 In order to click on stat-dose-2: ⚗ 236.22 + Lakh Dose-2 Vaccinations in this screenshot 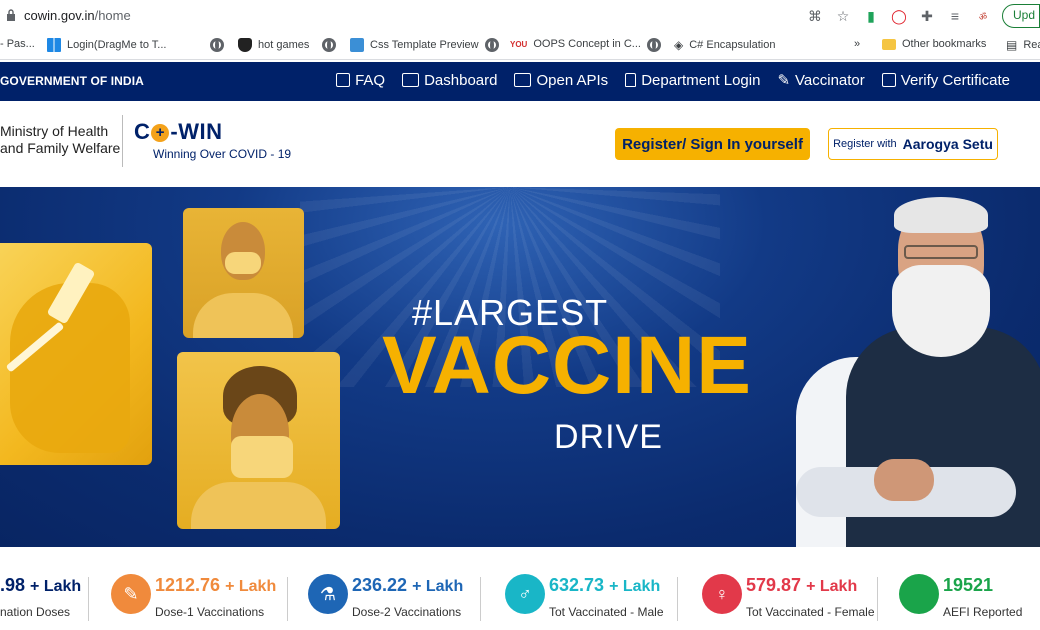, I will do `click(398, 588)`.